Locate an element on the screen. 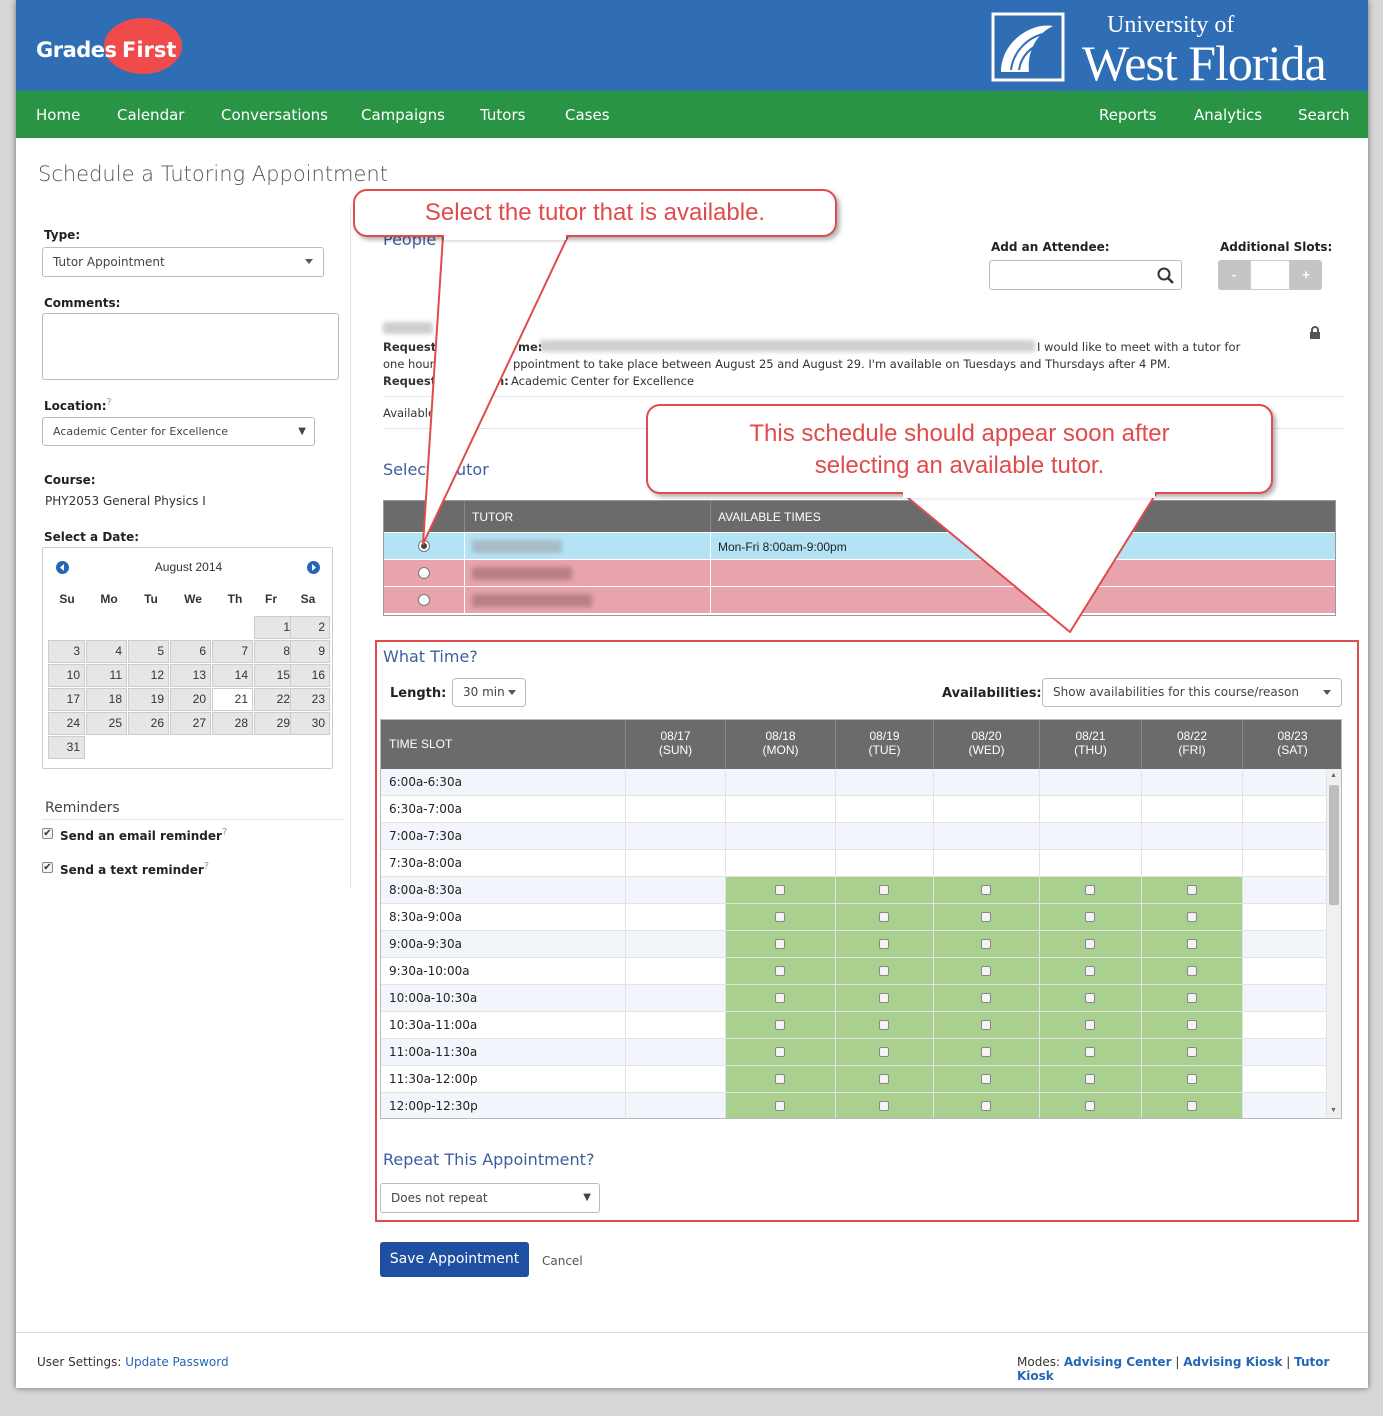 This screenshot has width=1383, height=1416. calendar-day: 19 is located at coordinates (148, 699).